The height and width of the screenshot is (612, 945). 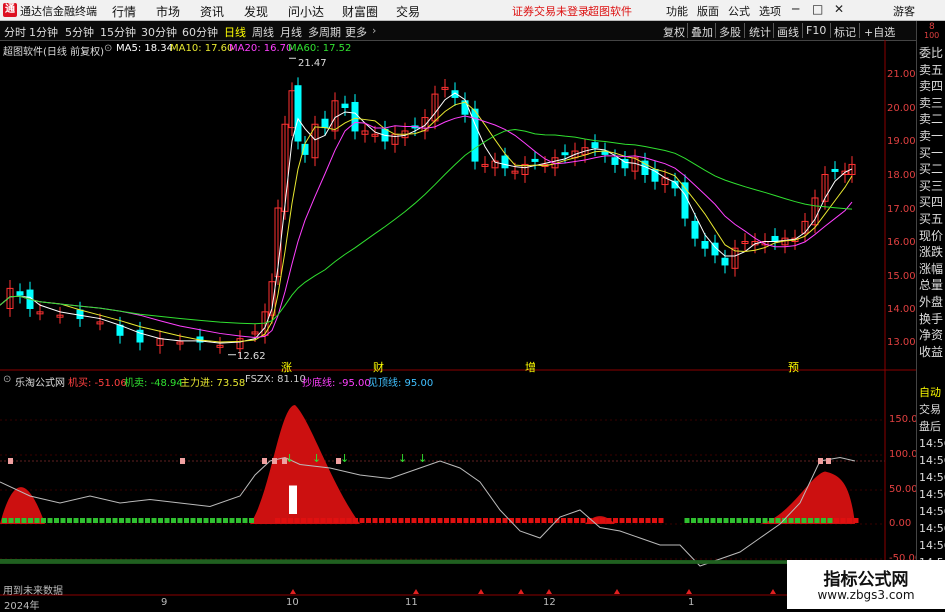 What do you see at coordinates (402, 458) in the screenshot?
I see `buy-arrow-icon: ↓` at bounding box center [402, 458].